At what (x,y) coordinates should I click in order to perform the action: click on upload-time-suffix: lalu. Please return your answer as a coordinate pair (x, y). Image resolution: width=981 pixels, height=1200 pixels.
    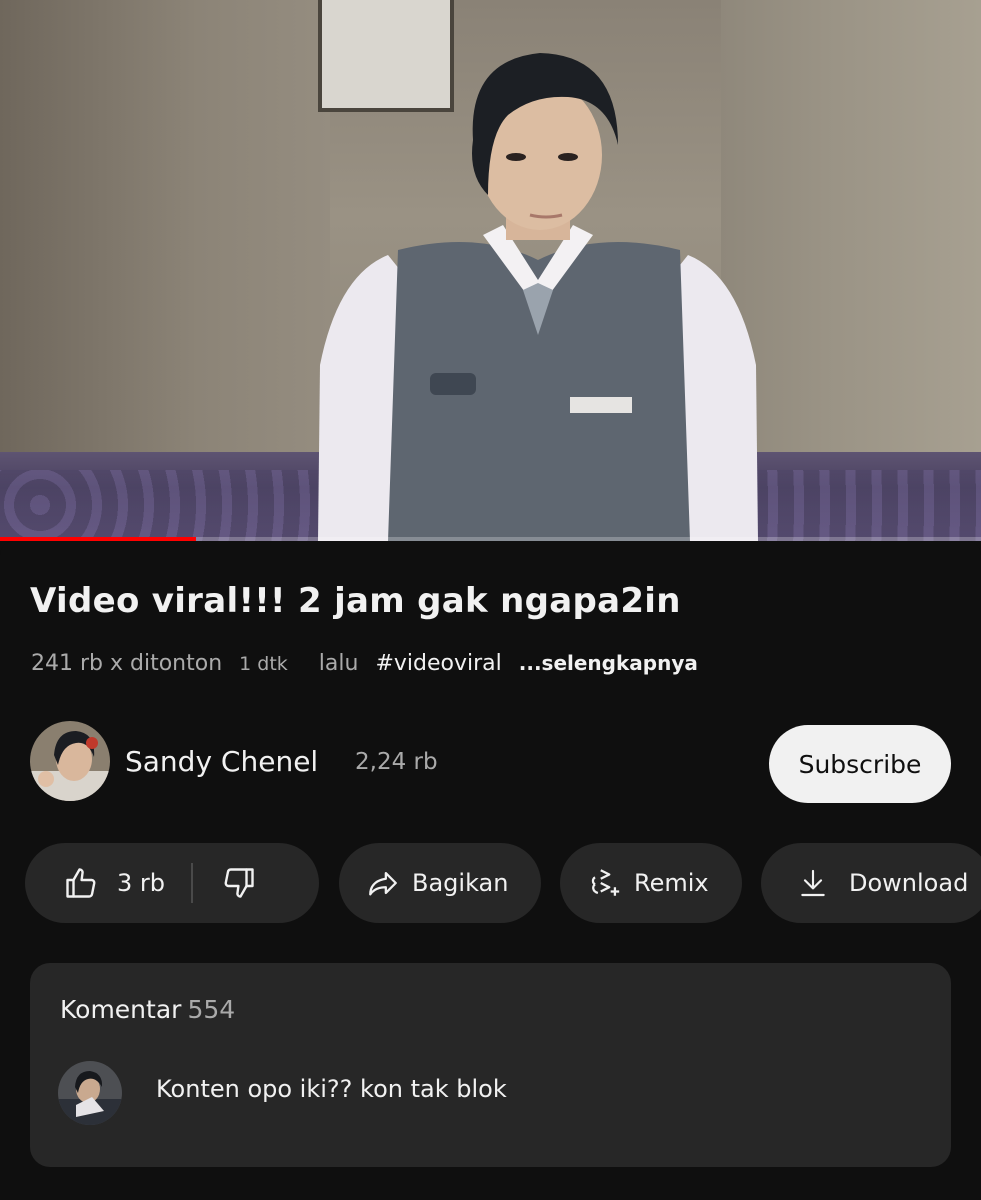
    Looking at the image, I should click on (338, 663).